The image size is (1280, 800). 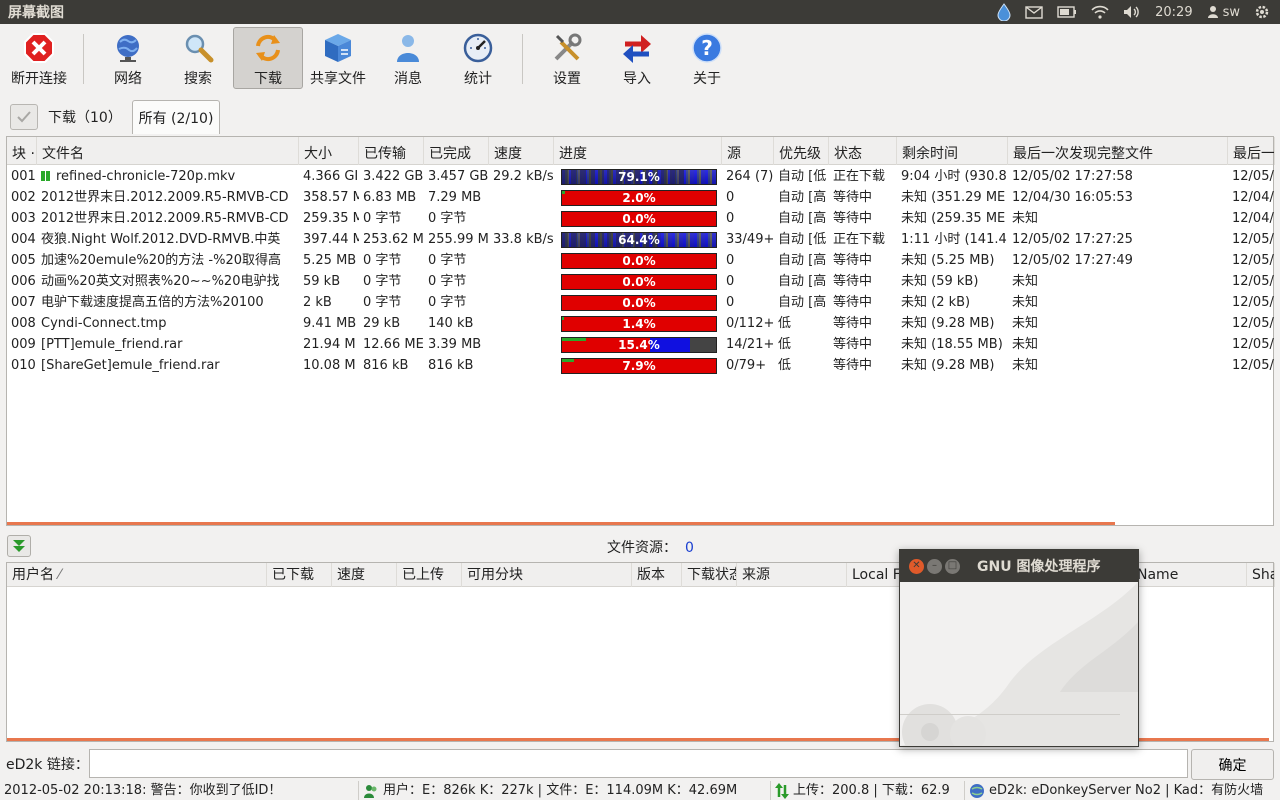 I want to click on statistics-label: 统计, so click(x=478, y=79).